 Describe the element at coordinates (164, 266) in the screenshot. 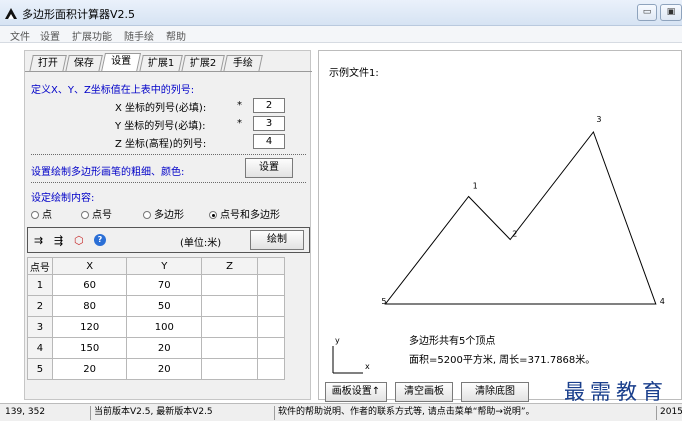

I see `column-header: Y` at that location.